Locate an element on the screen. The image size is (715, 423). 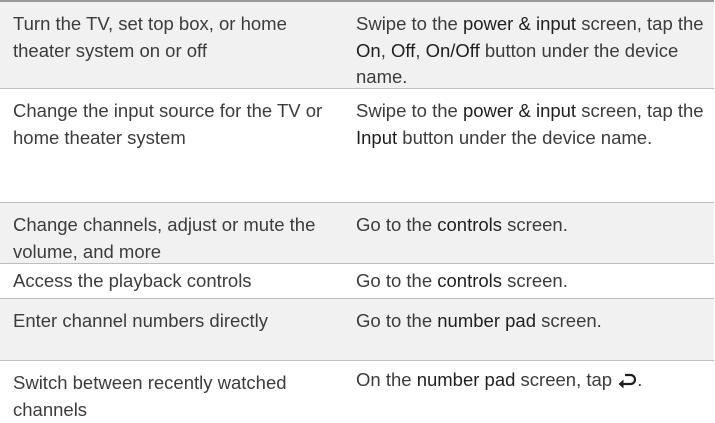
text-segment: button under the device name. is located at coordinates (525, 137).